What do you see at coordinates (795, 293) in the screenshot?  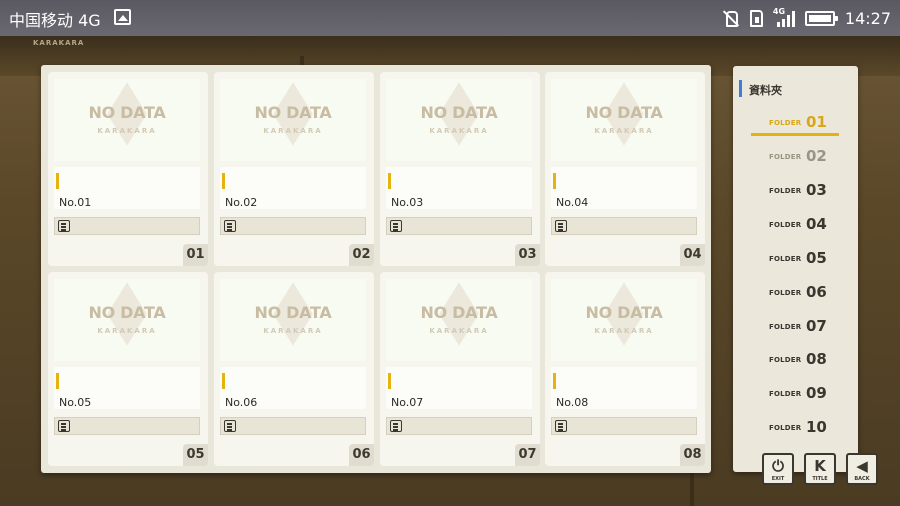 I see `folder-tab-06: FOLDER 06` at bounding box center [795, 293].